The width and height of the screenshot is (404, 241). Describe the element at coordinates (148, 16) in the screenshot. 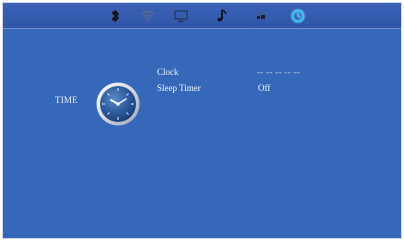

I see `wifi-icon` at that location.